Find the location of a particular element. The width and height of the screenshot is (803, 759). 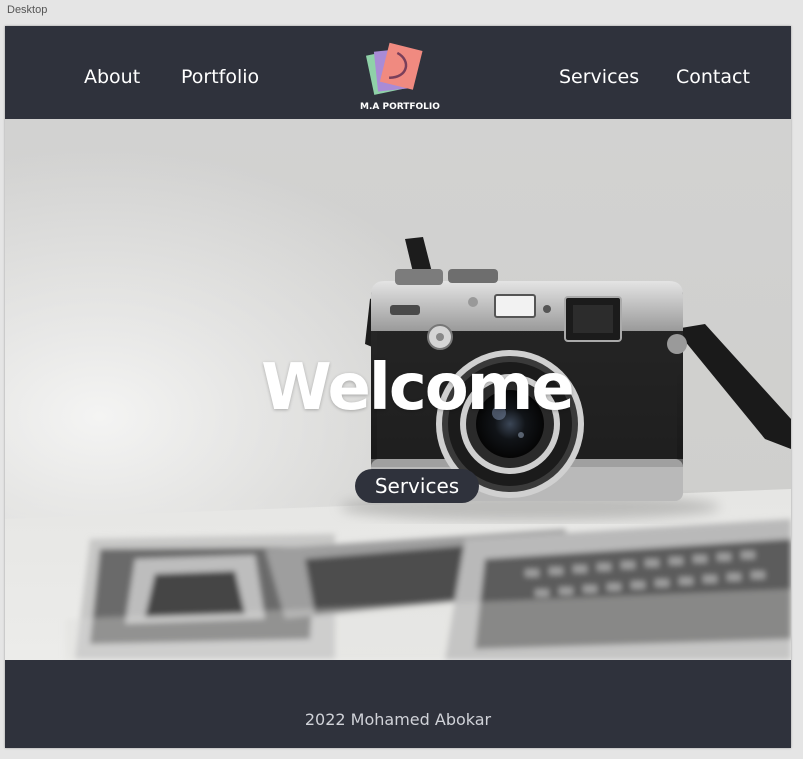

logo: M.A PORTFOLIO is located at coordinates (400, 77).